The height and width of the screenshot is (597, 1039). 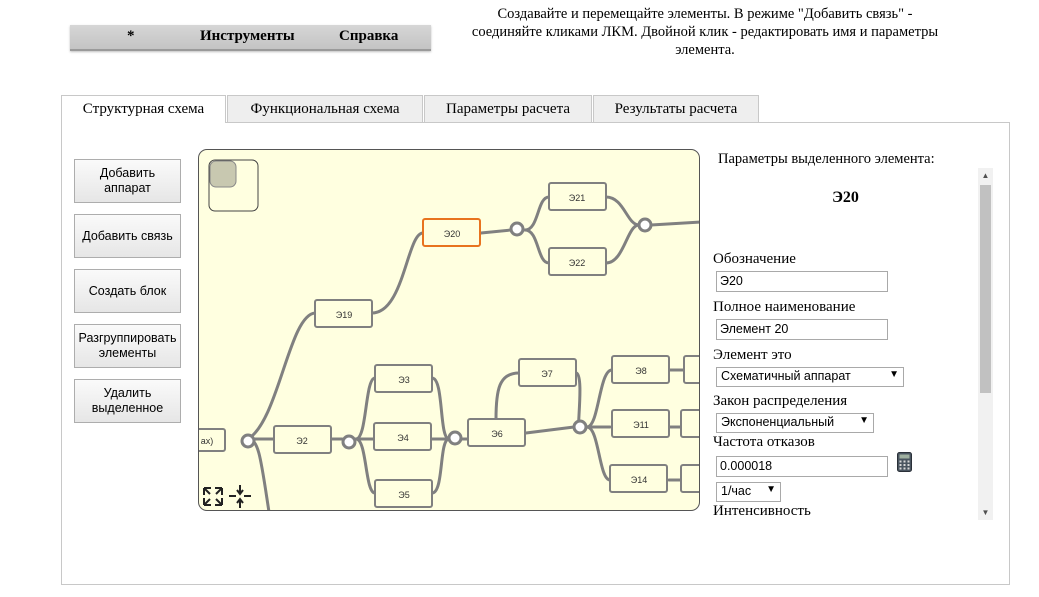 What do you see at coordinates (403, 495) in the screenshot?
I see `node-label: Э5` at bounding box center [403, 495].